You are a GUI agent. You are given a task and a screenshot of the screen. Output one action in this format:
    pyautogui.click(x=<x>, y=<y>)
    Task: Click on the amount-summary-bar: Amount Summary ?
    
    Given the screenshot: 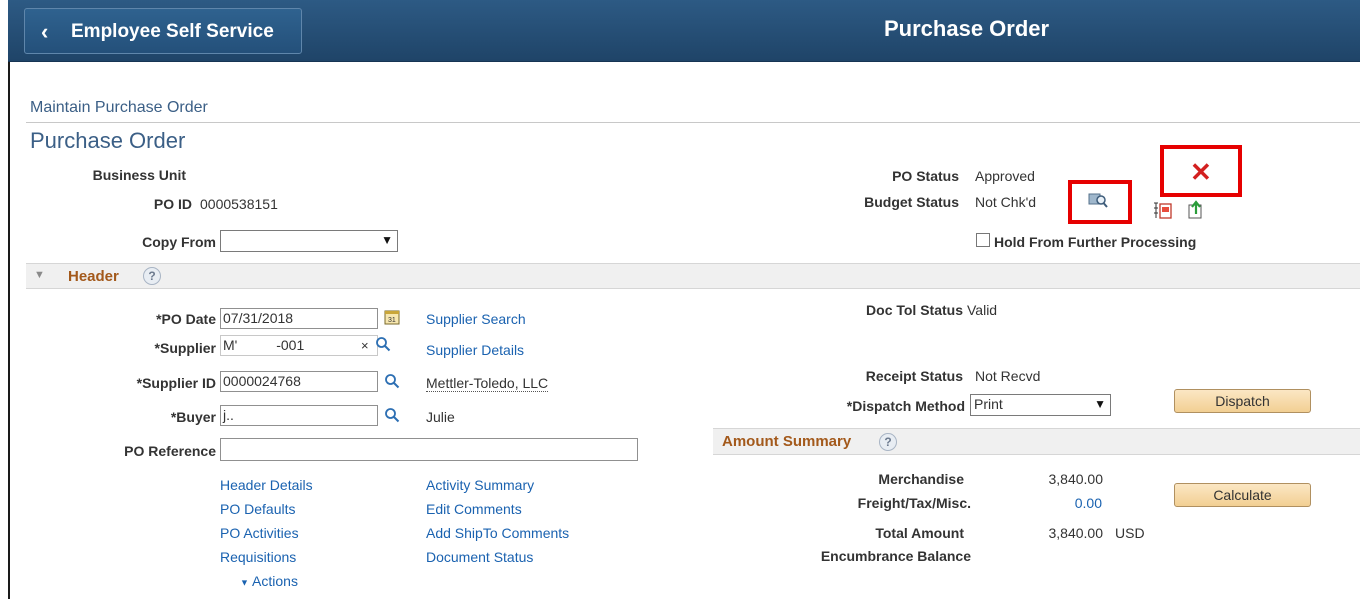 What is the action you would take?
    pyautogui.click(x=1036, y=441)
    